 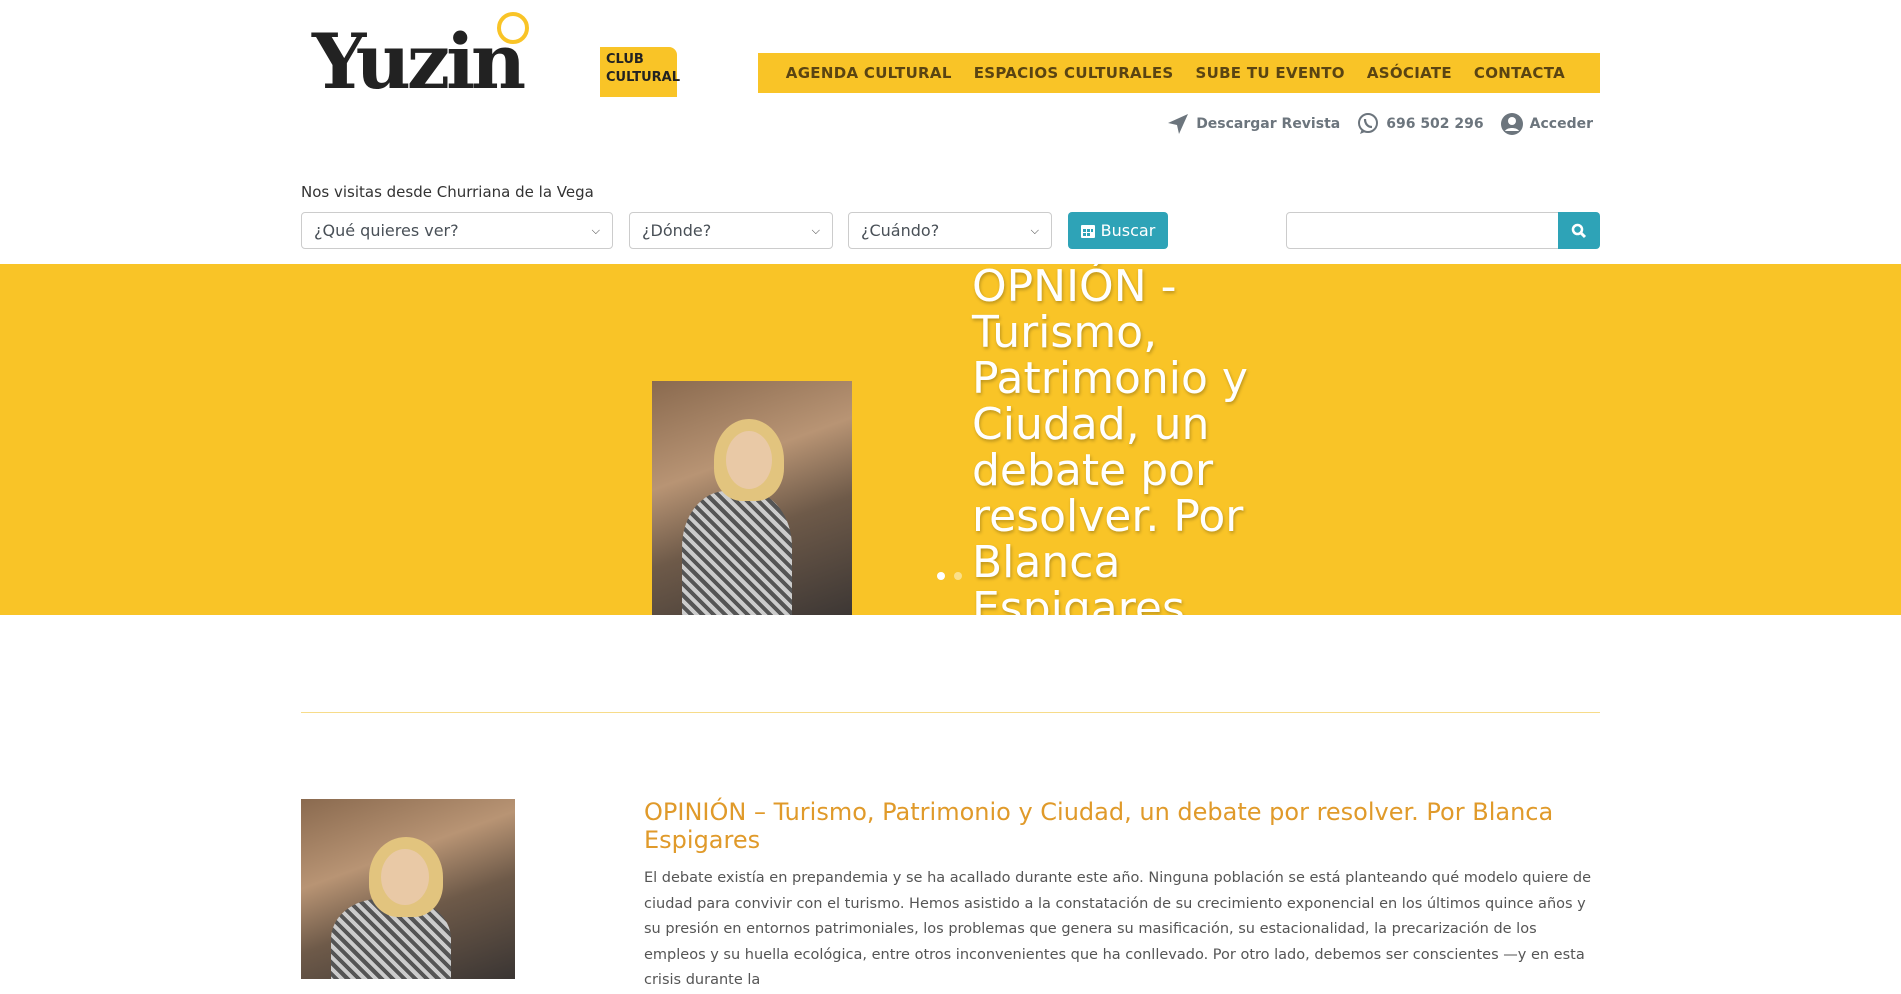 I want to click on logo-scribble-icon, so click(x=513, y=28).